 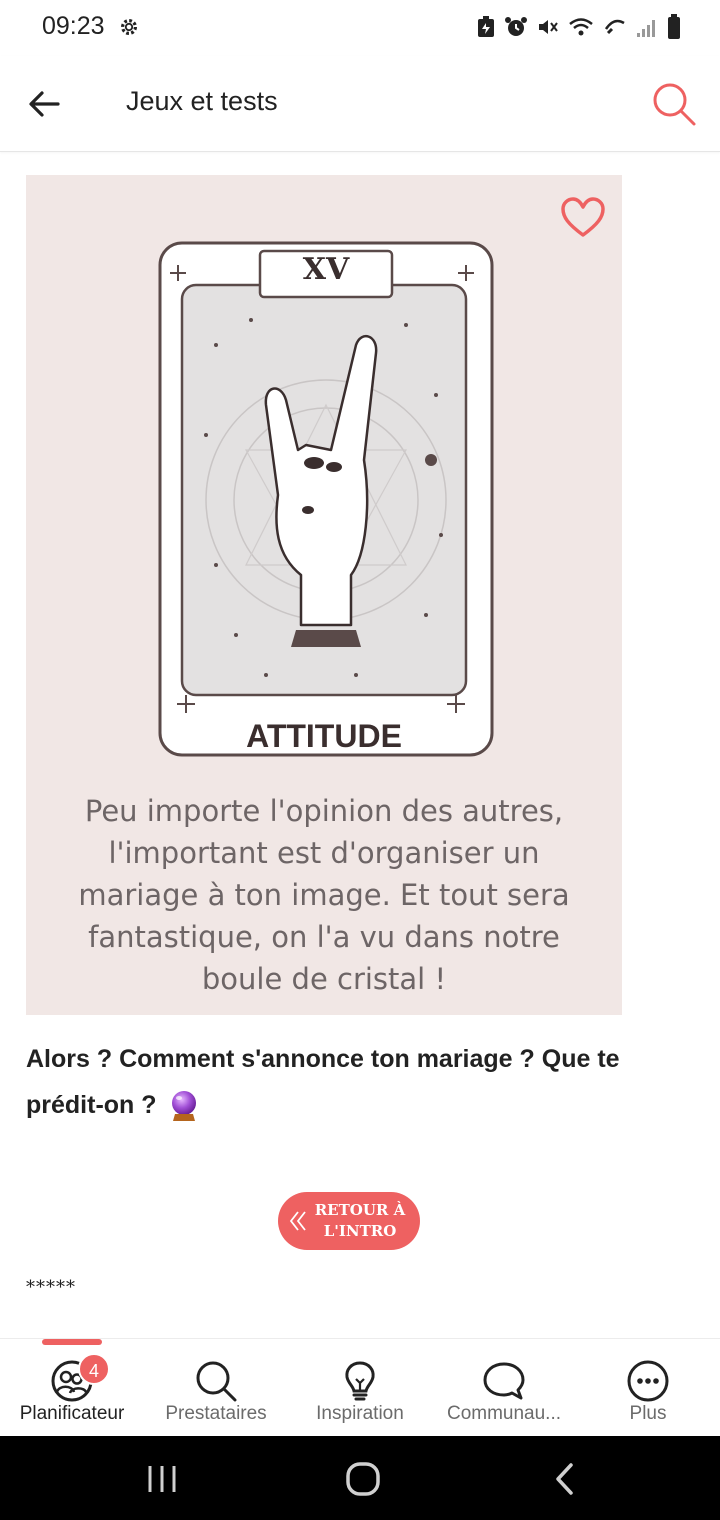 What do you see at coordinates (216, 1413) in the screenshot?
I see `nav-label: Prestataires` at bounding box center [216, 1413].